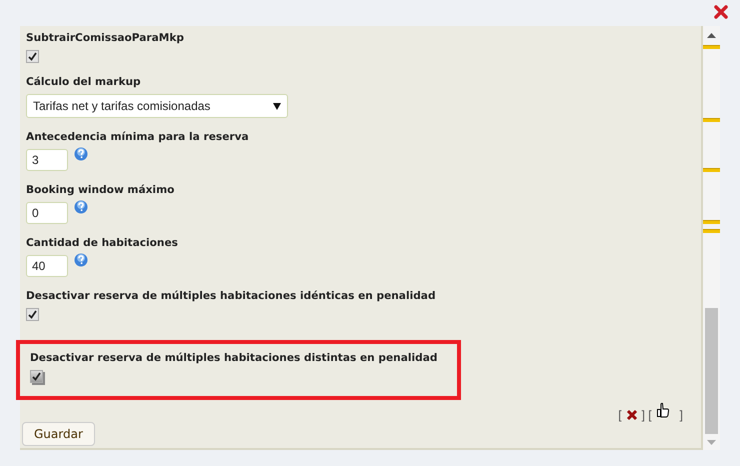  Describe the element at coordinates (137, 137) in the screenshot. I see `field-label: Antecedencia mínima para la reserva` at that location.